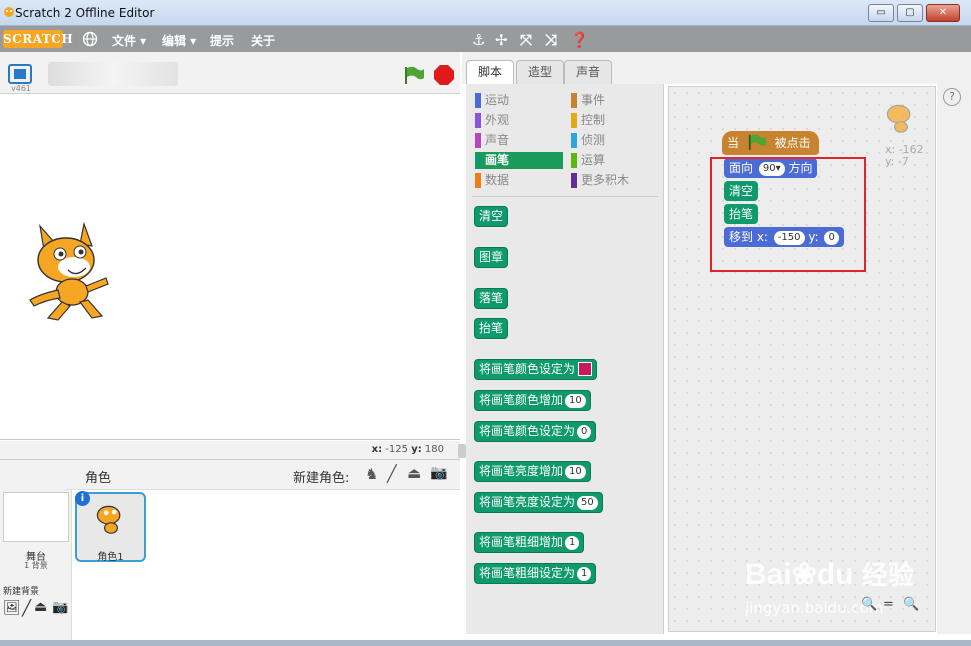 This screenshot has width=971, height=646. I want to click on pen-block-label: 图章, so click(491, 257).